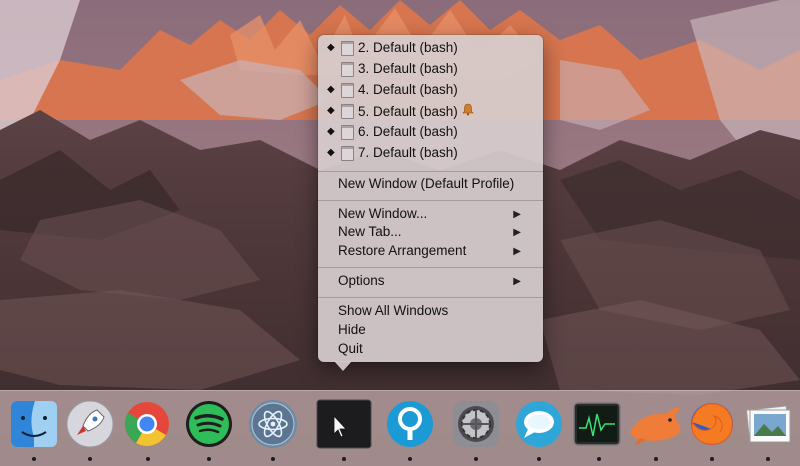  Describe the element at coordinates (712, 424) in the screenshot. I see `firefox-icon` at that location.